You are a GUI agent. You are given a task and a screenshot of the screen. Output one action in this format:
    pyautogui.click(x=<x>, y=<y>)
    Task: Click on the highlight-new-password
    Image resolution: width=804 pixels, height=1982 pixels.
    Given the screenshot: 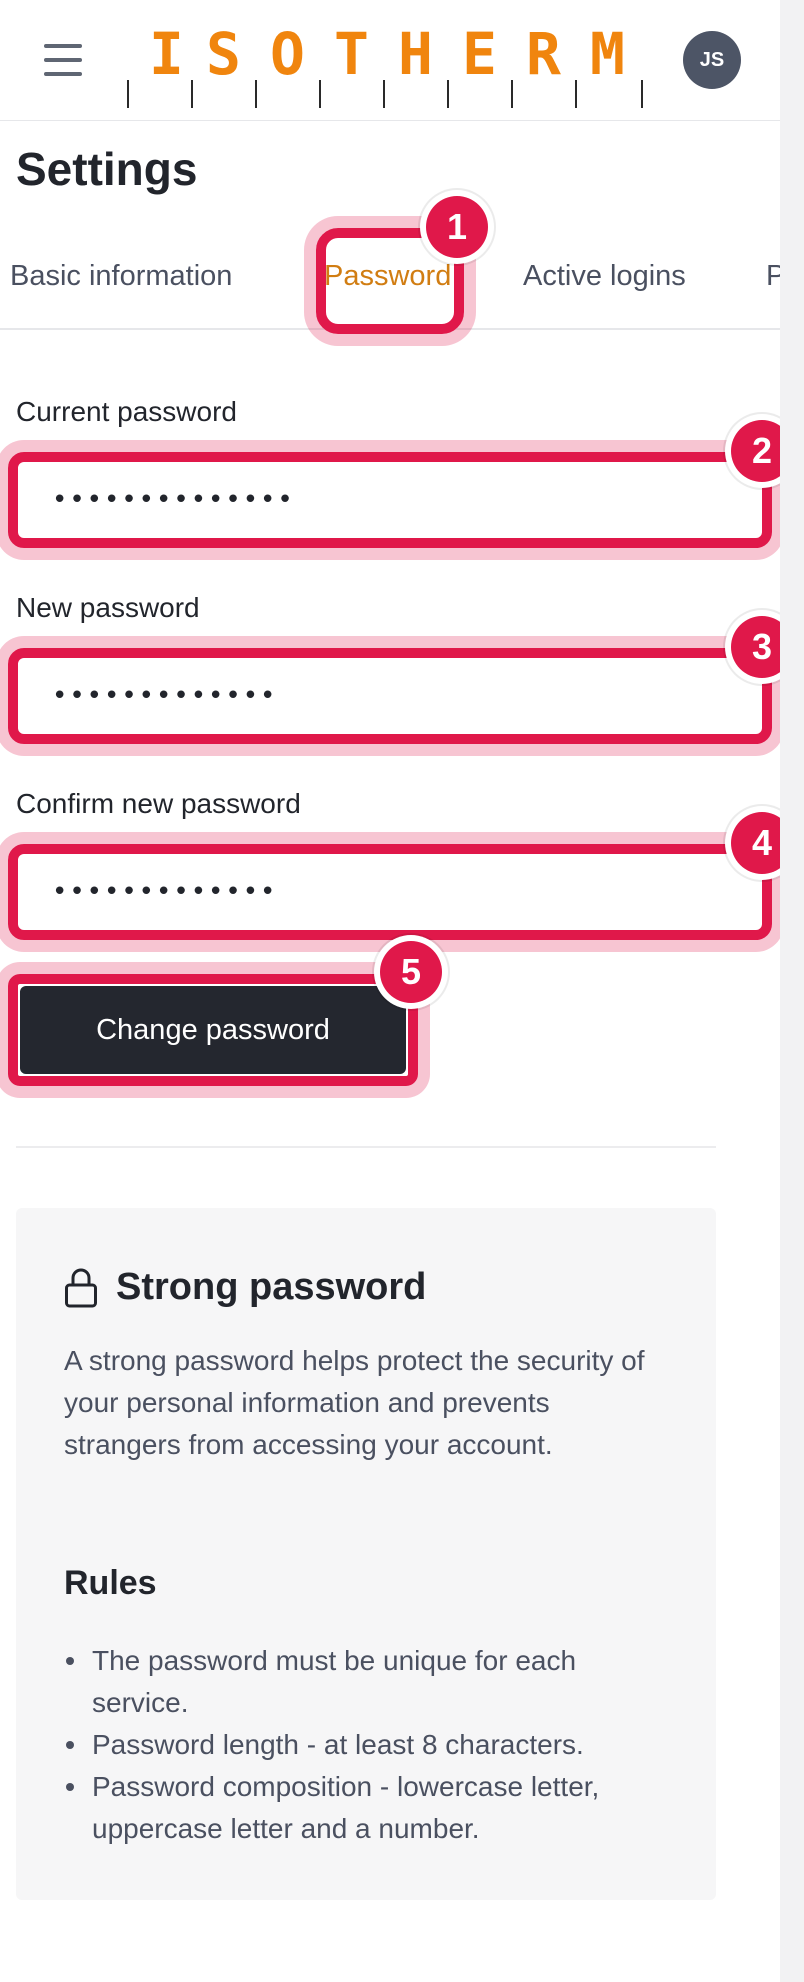 What is the action you would take?
    pyautogui.click(x=390, y=696)
    